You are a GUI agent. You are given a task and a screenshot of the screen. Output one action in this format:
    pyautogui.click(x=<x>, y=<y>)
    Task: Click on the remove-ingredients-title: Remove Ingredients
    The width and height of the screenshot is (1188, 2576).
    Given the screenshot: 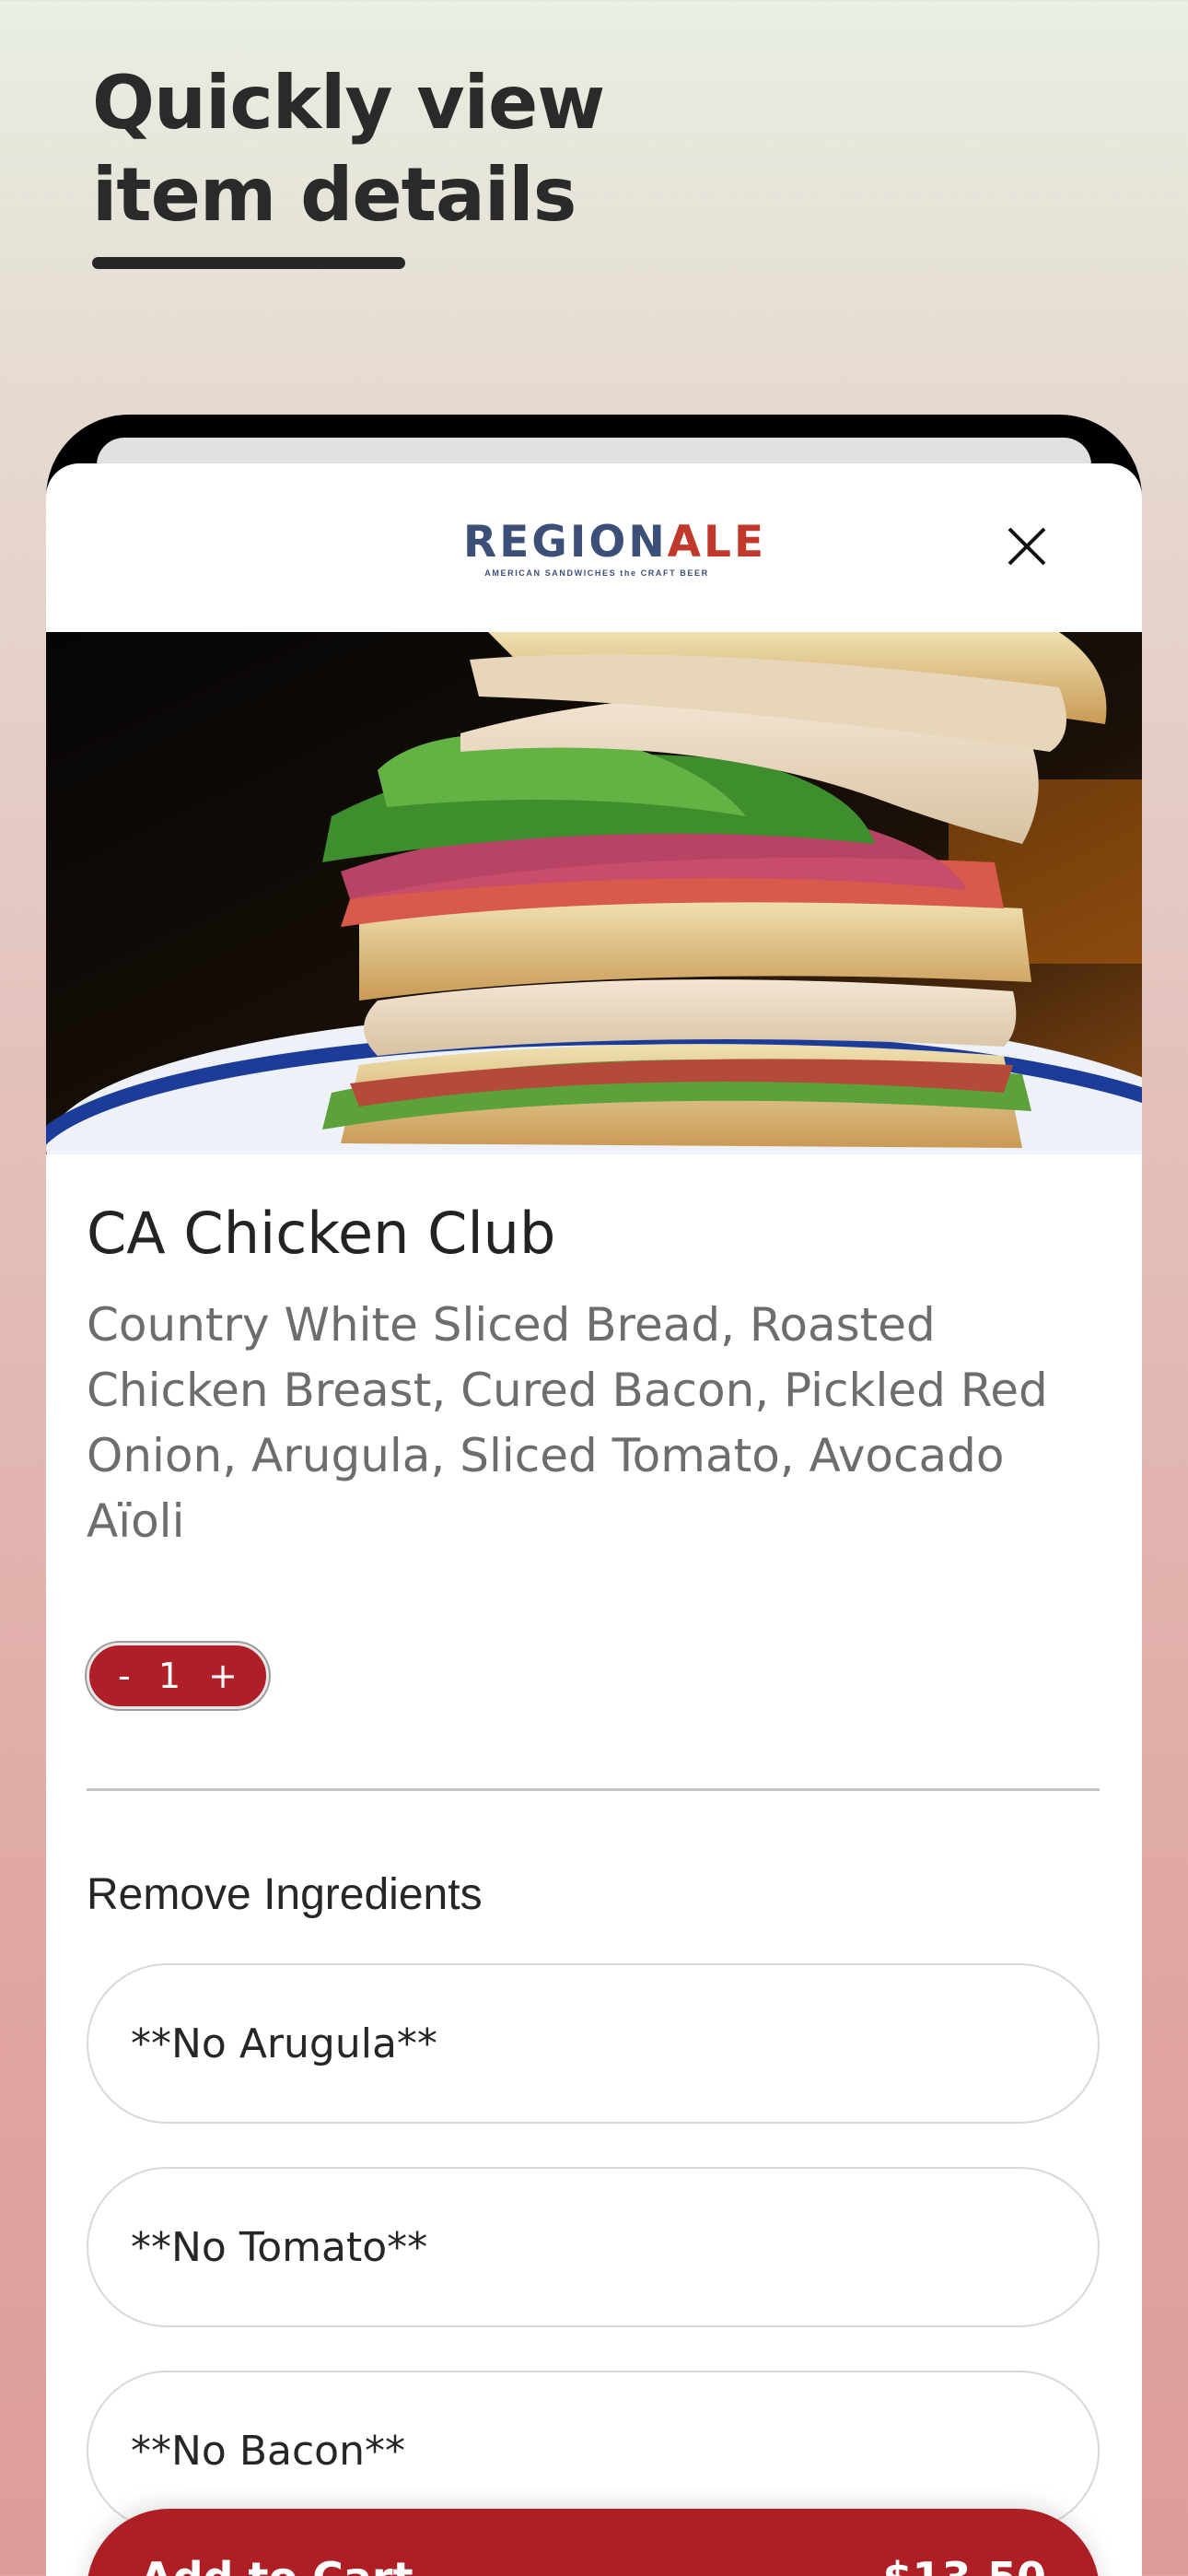 What is the action you would take?
    pyautogui.click(x=285, y=1894)
    